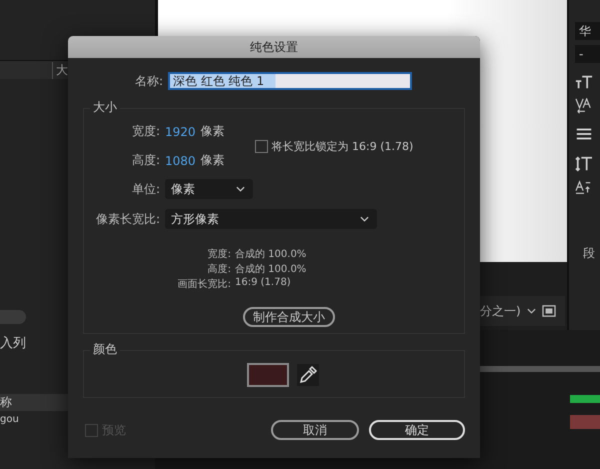 This screenshot has width=600, height=469. What do you see at coordinates (180, 161) in the screenshot?
I see `height-value: 1080` at bounding box center [180, 161].